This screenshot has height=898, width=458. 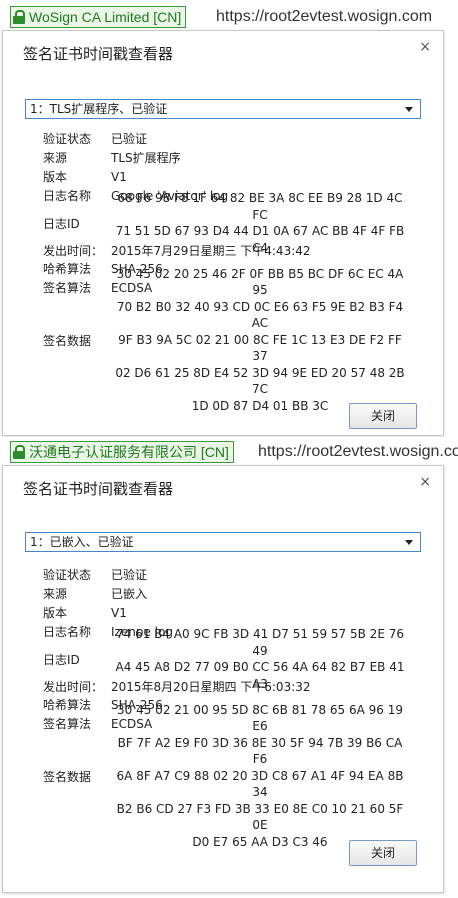 I want to click on sct-select: 1：已嵌入、已验证, so click(x=223, y=542).